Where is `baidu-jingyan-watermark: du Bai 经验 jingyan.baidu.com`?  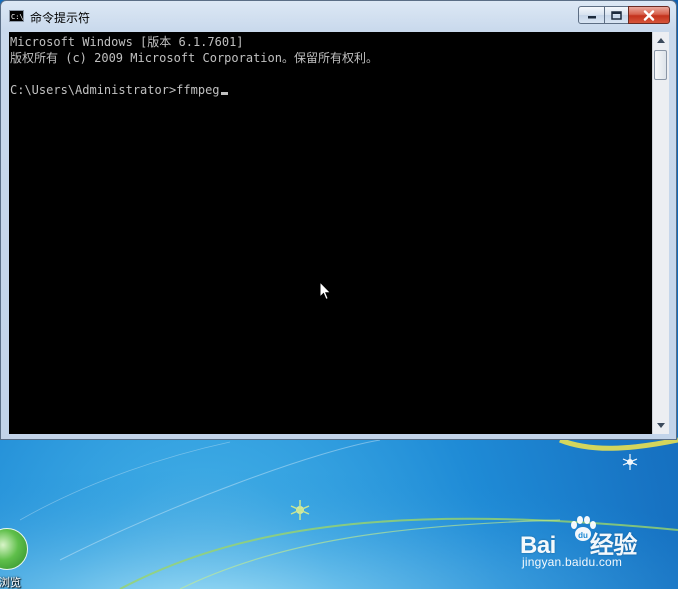 baidu-jingyan-watermark: du Bai 经验 jingyan.baidu.com is located at coordinates (595, 545).